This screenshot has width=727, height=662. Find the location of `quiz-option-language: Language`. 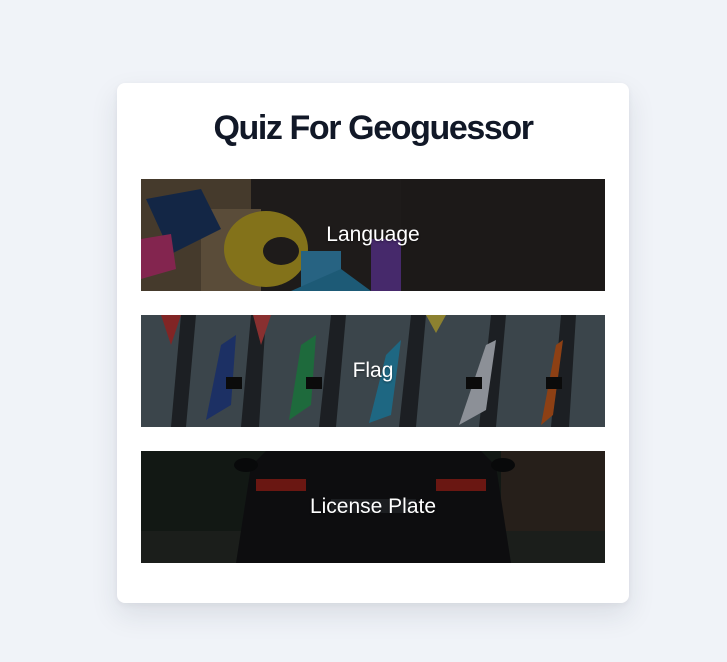

quiz-option-language: Language is located at coordinates (373, 235).